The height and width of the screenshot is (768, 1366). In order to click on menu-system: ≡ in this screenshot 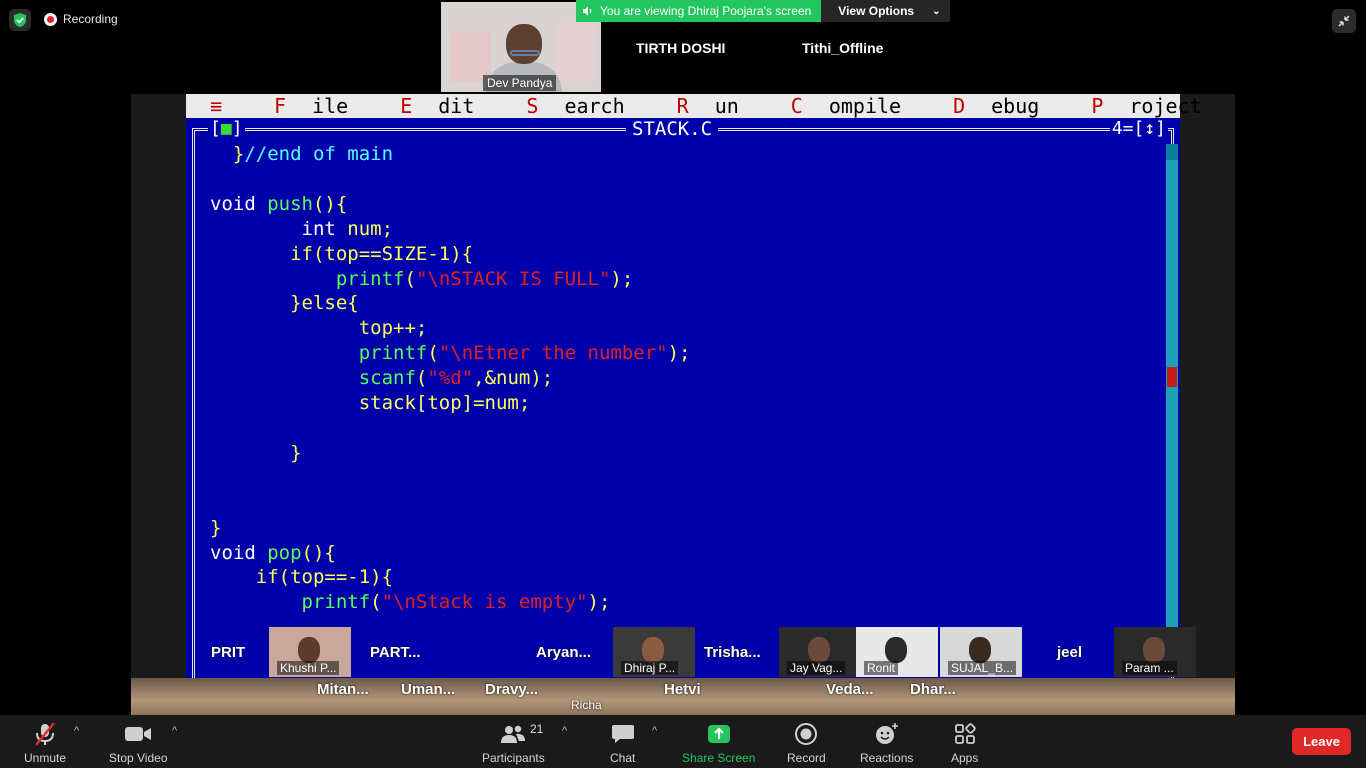, I will do `click(229, 106)`.